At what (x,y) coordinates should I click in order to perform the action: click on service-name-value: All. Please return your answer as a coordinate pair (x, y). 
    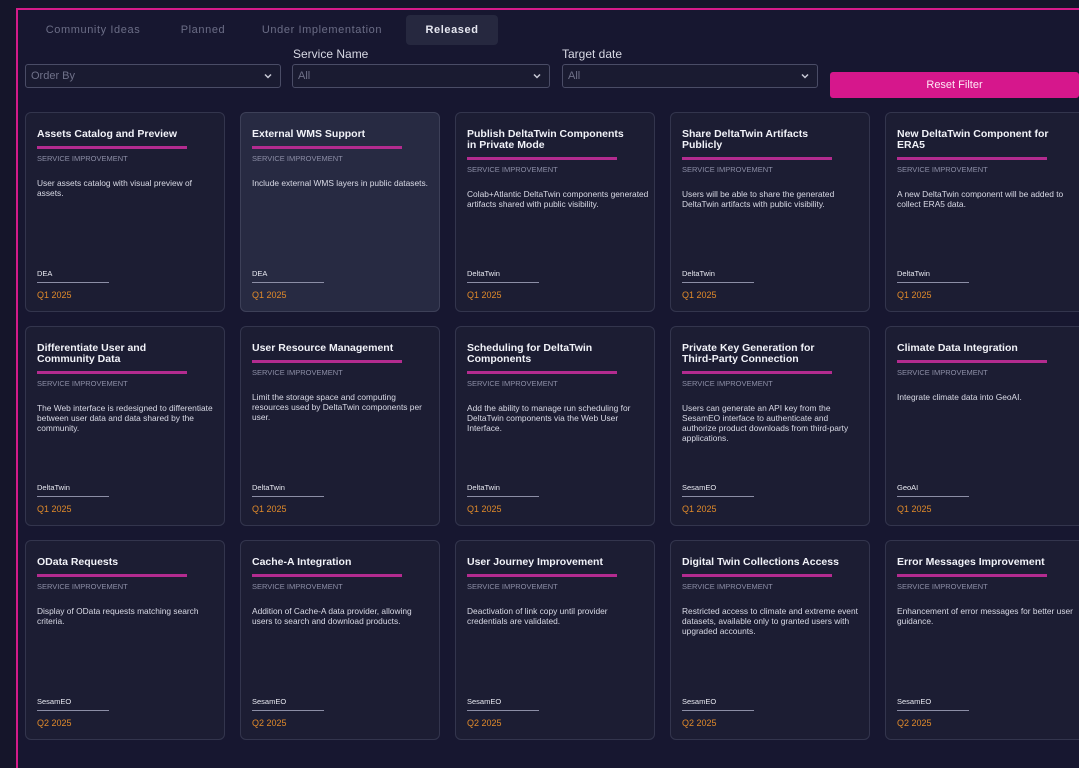
    Looking at the image, I should click on (304, 76).